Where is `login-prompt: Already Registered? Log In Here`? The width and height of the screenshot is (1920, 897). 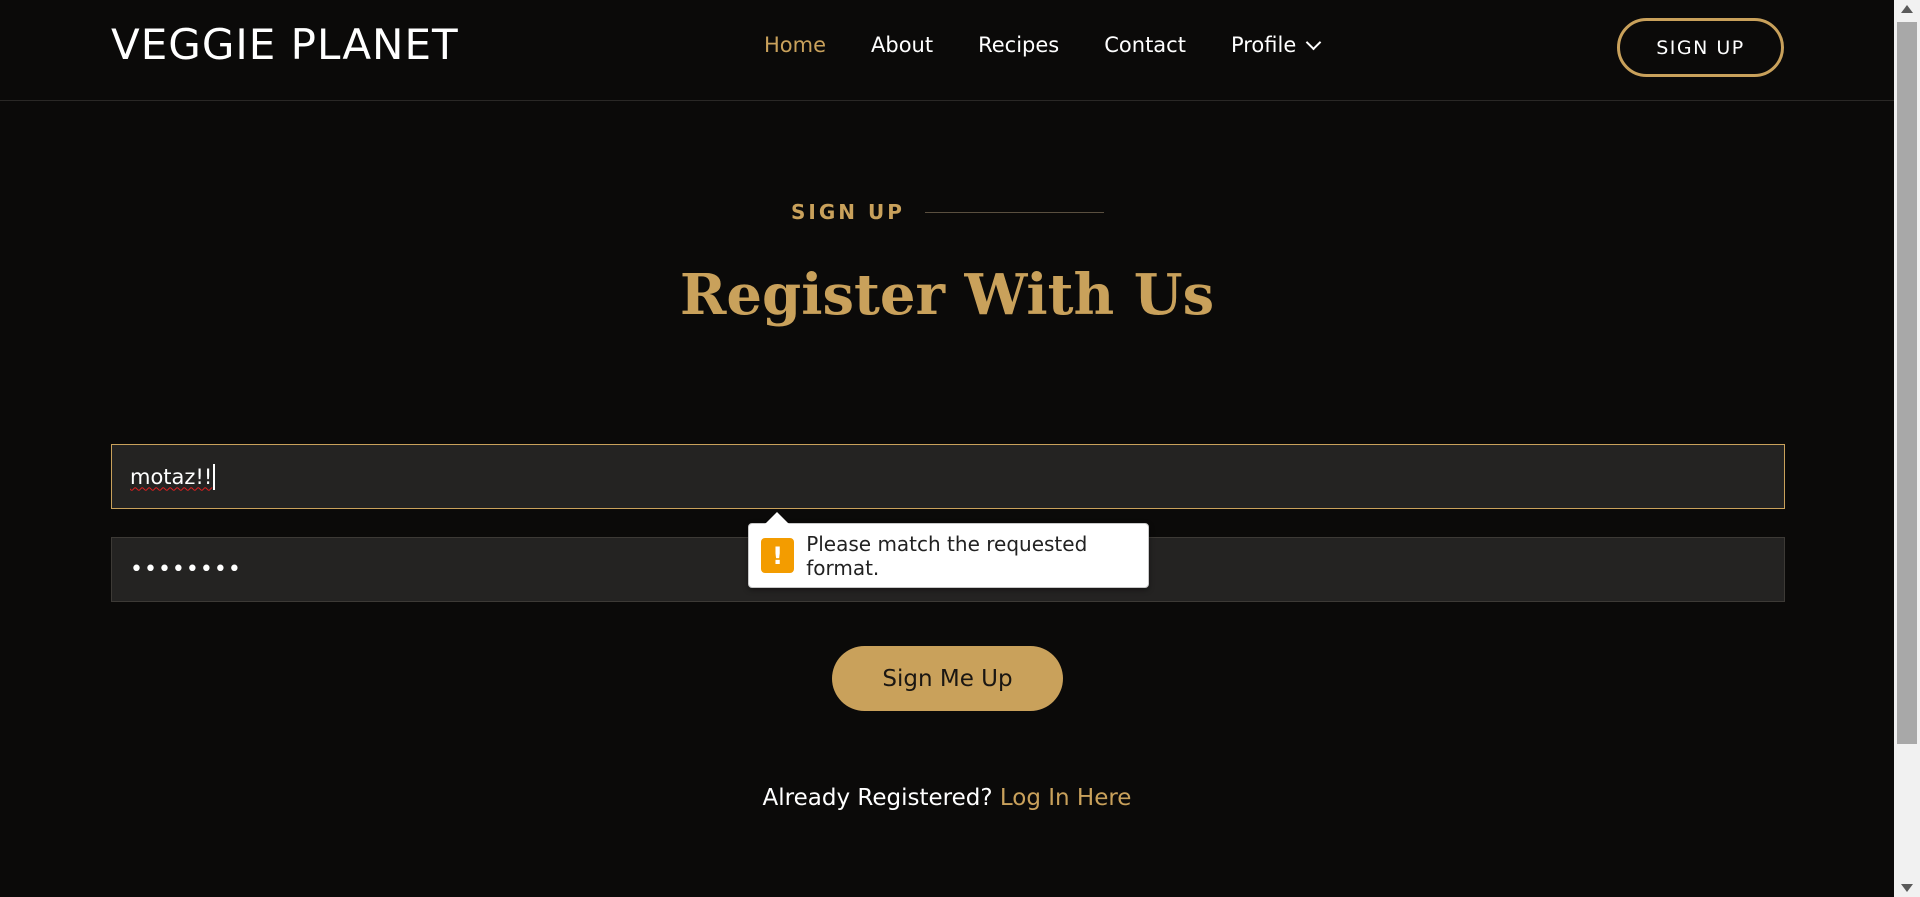 login-prompt: Already Registered? Log In Here is located at coordinates (947, 798).